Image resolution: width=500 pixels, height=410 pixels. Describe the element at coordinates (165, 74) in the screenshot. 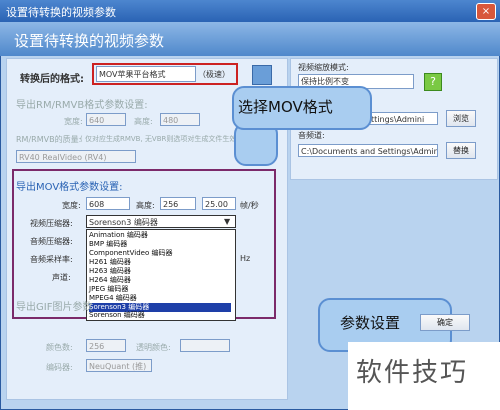

I see `format-highlight-box` at that location.